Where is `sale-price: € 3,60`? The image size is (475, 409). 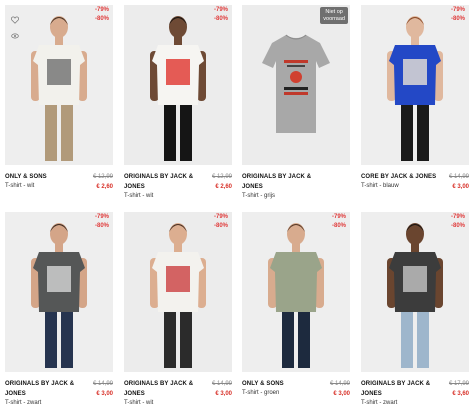
sale-price: € 3,60 is located at coordinates (460, 394).